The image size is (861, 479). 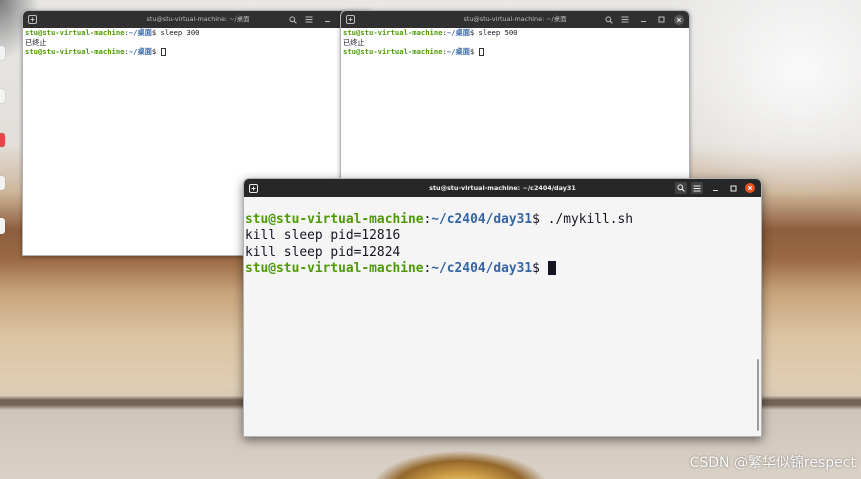 What do you see at coordinates (583, 219) in the screenshot?
I see `command-text: $ ./mykill.sh` at bounding box center [583, 219].